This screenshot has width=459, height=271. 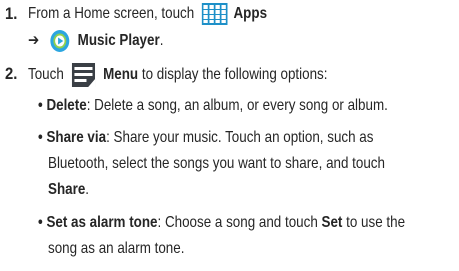 What do you see at coordinates (234, 75) in the screenshot?
I see `step-2-suffix: to display the following options:` at bounding box center [234, 75].